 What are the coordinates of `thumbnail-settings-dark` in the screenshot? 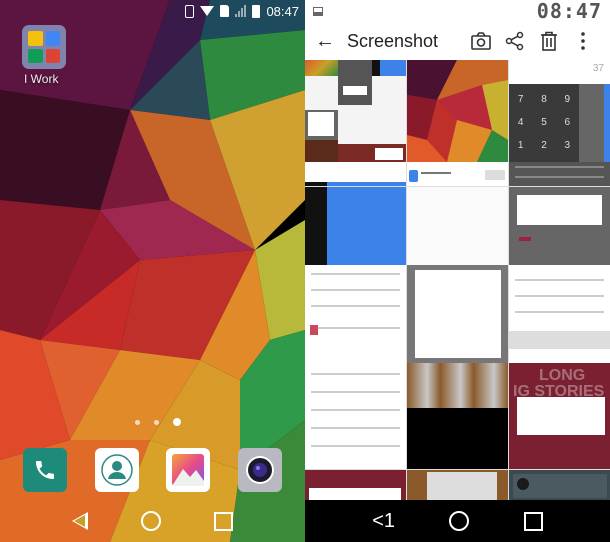 It's located at (559, 174).